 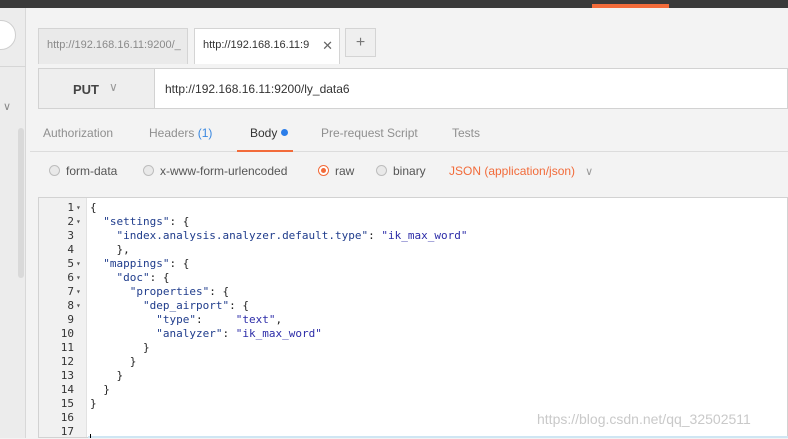 What do you see at coordinates (172, 133) in the screenshot?
I see `tab-headers-label: Headers` at bounding box center [172, 133].